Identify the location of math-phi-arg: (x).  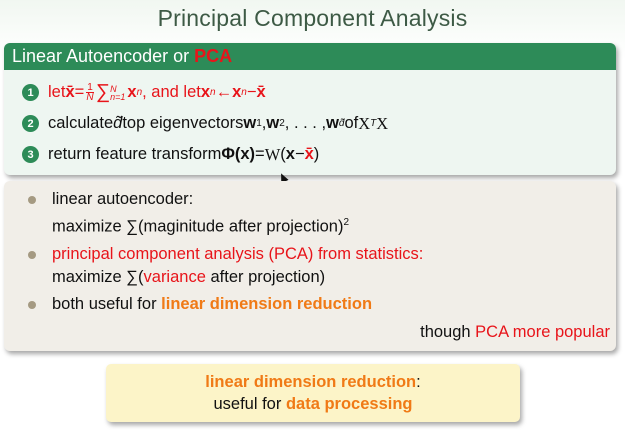
(245, 154).